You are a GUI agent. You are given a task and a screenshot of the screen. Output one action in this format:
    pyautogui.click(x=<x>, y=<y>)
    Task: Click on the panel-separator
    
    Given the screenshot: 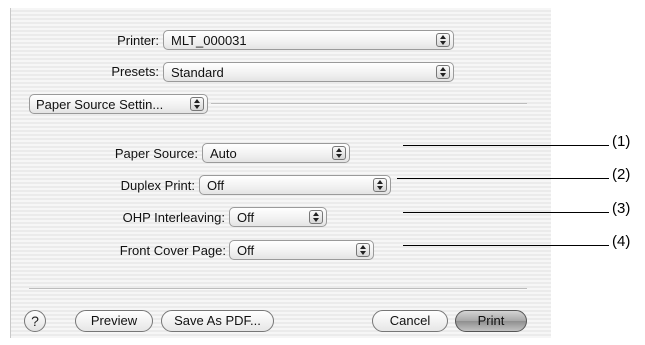 What is the action you would take?
    pyautogui.click(x=369, y=104)
    